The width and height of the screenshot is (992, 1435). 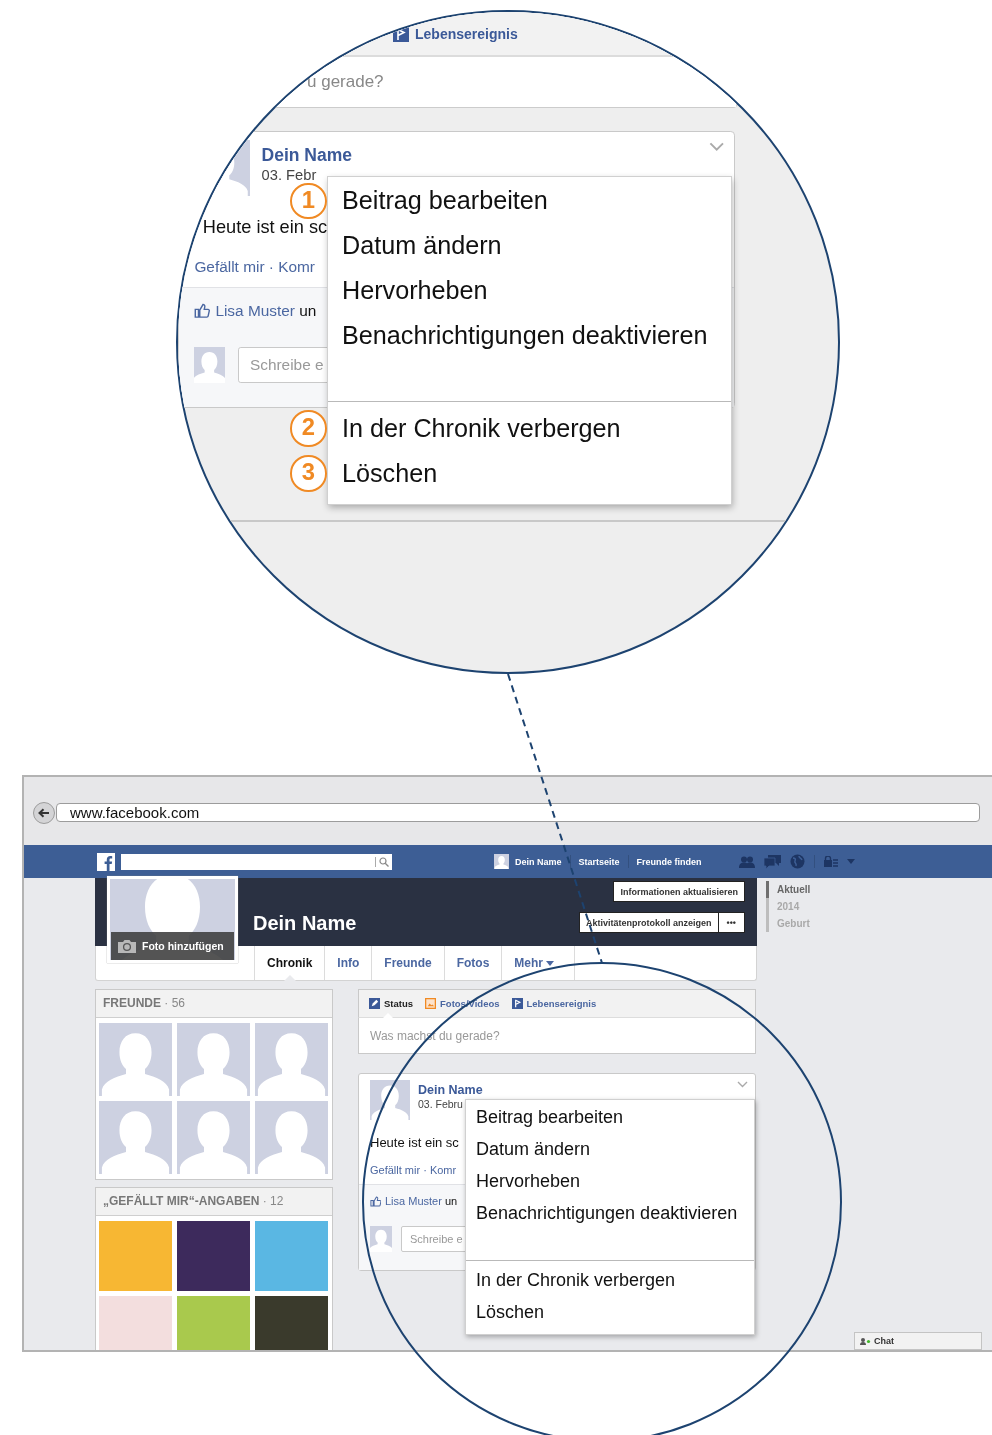 What do you see at coordinates (538, 861) in the screenshot?
I see `profile-link: Dein Name` at bounding box center [538, 861].